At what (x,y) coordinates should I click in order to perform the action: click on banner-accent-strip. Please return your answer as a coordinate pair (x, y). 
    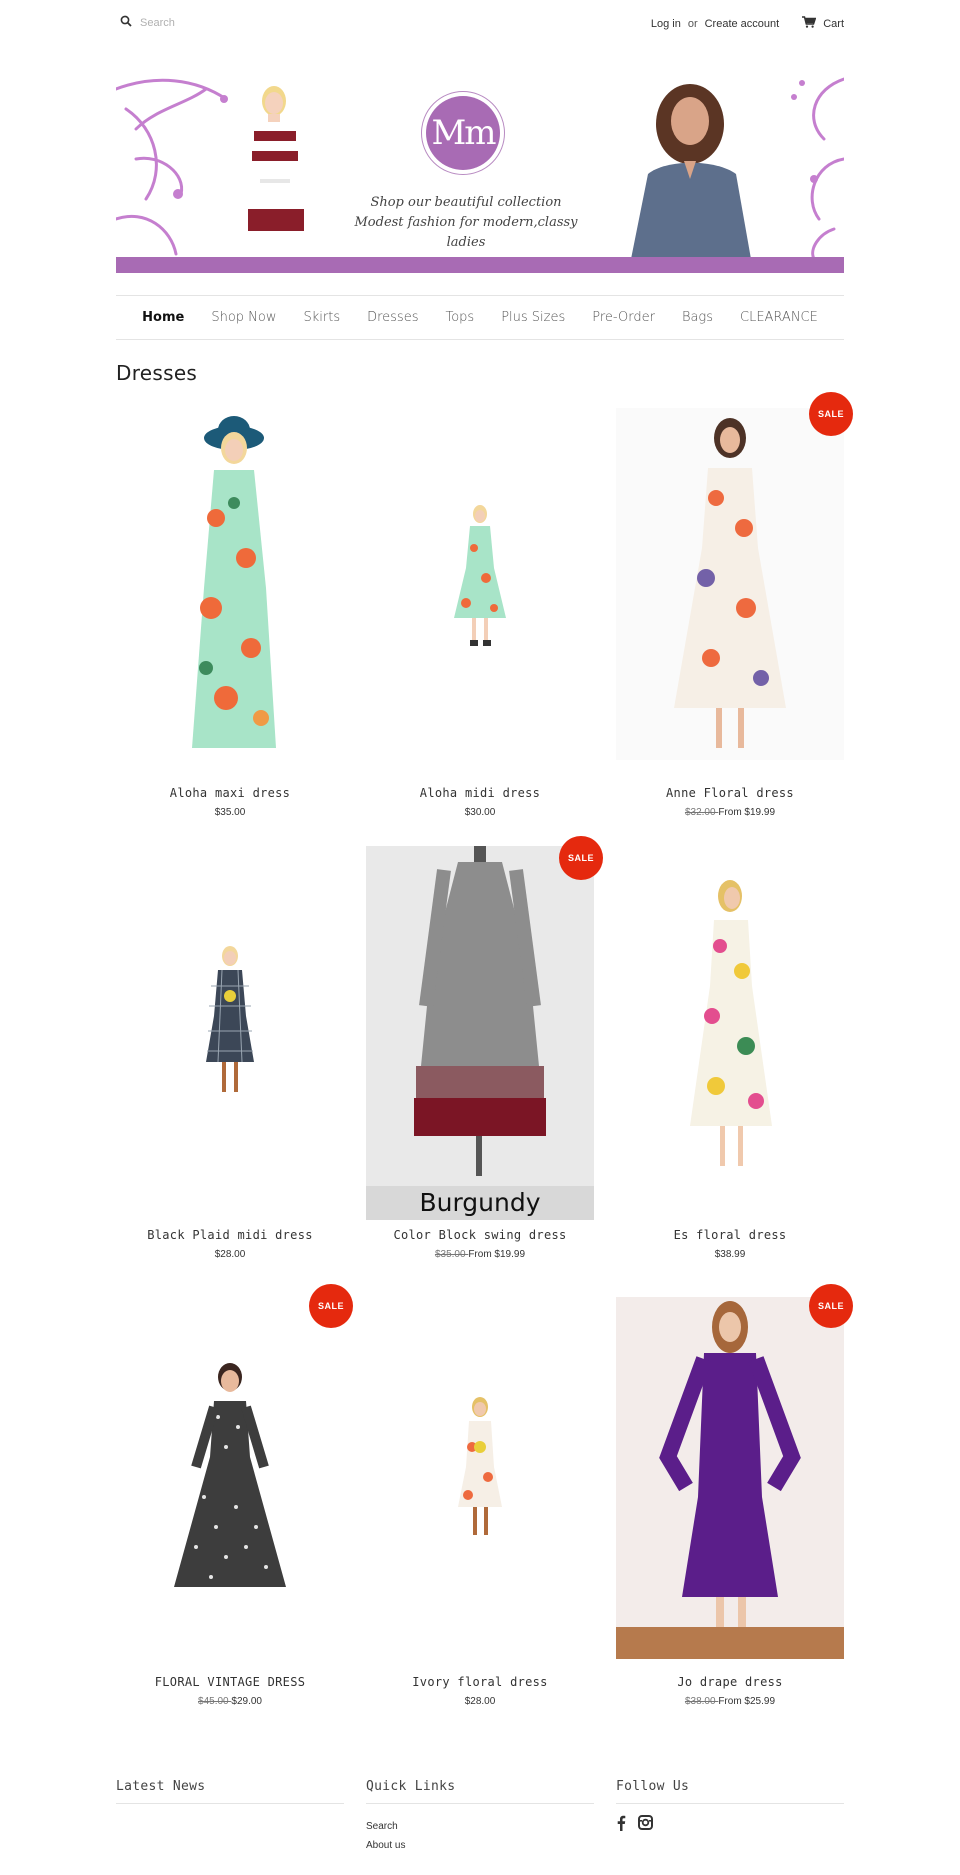
    Looking at the image, I should click on (480, 265).